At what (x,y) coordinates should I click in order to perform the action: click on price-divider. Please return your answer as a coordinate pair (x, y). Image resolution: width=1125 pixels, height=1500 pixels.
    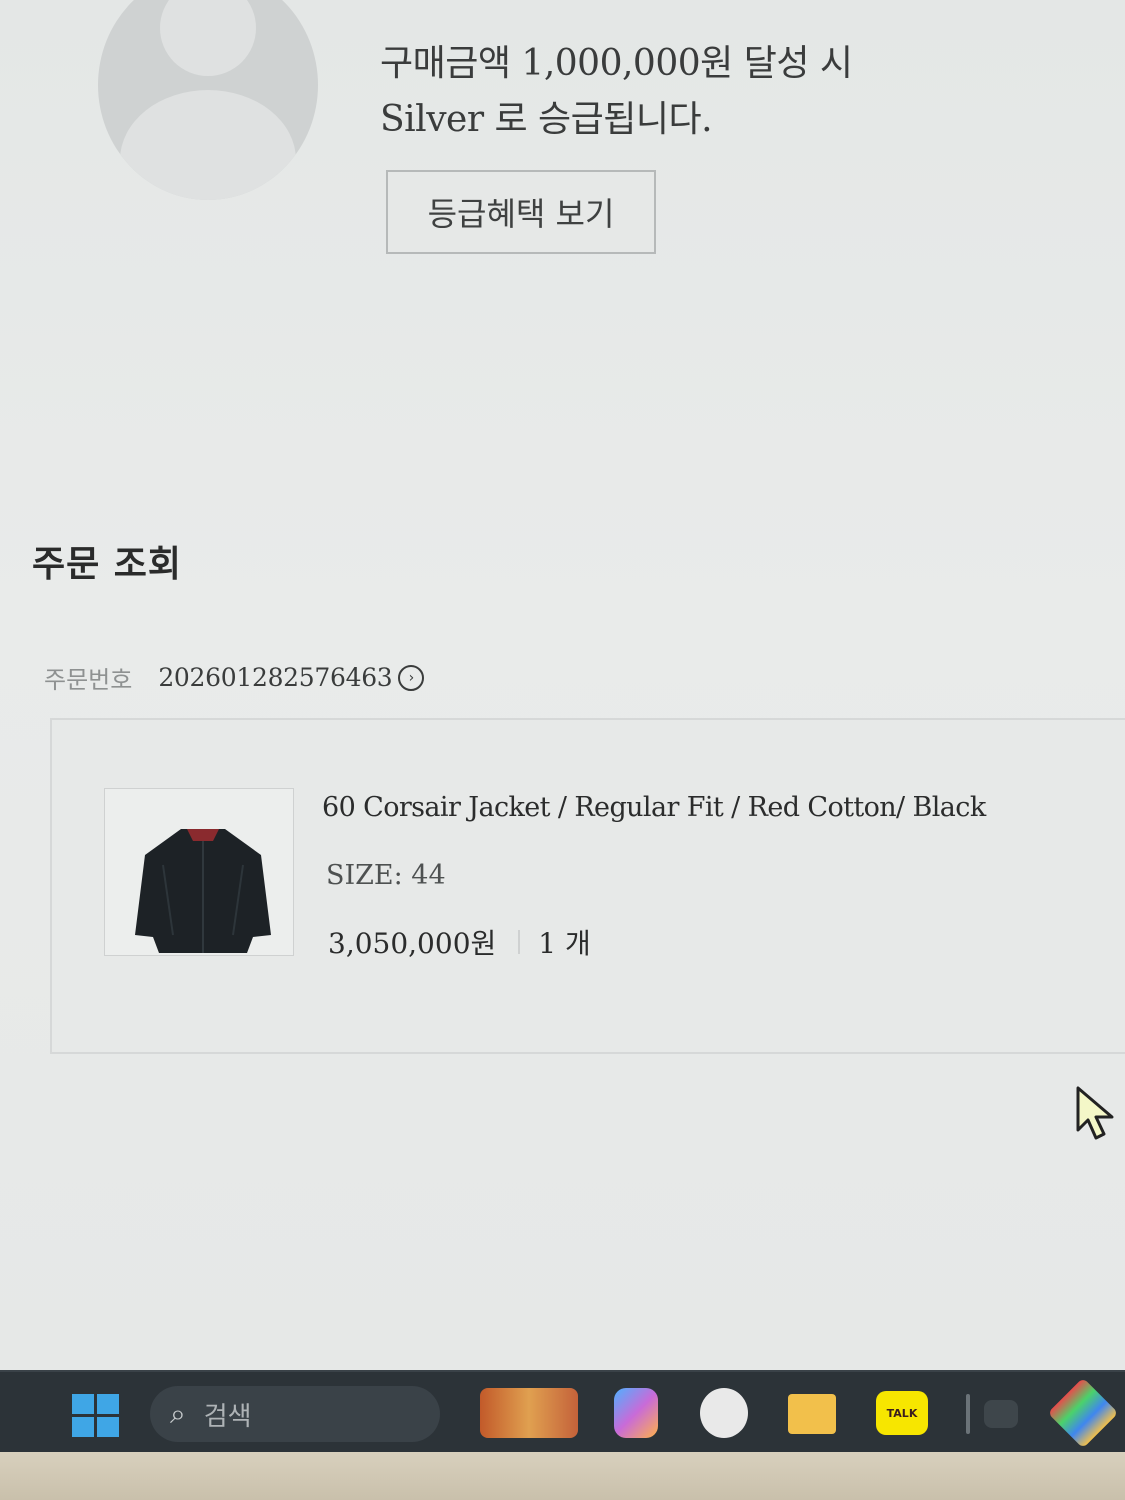
    Looking at the image, I should click on (519, 942).